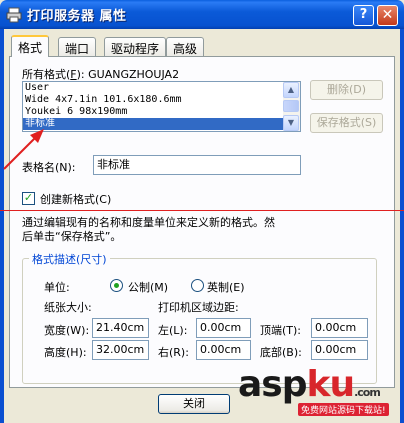 Image resolution: width=404 pixels, height=423 pixels. What do you see at coordinates (120, 350) in the screenshot?
I see `height-input: 32.00cm` at bounding box center [120, 350].